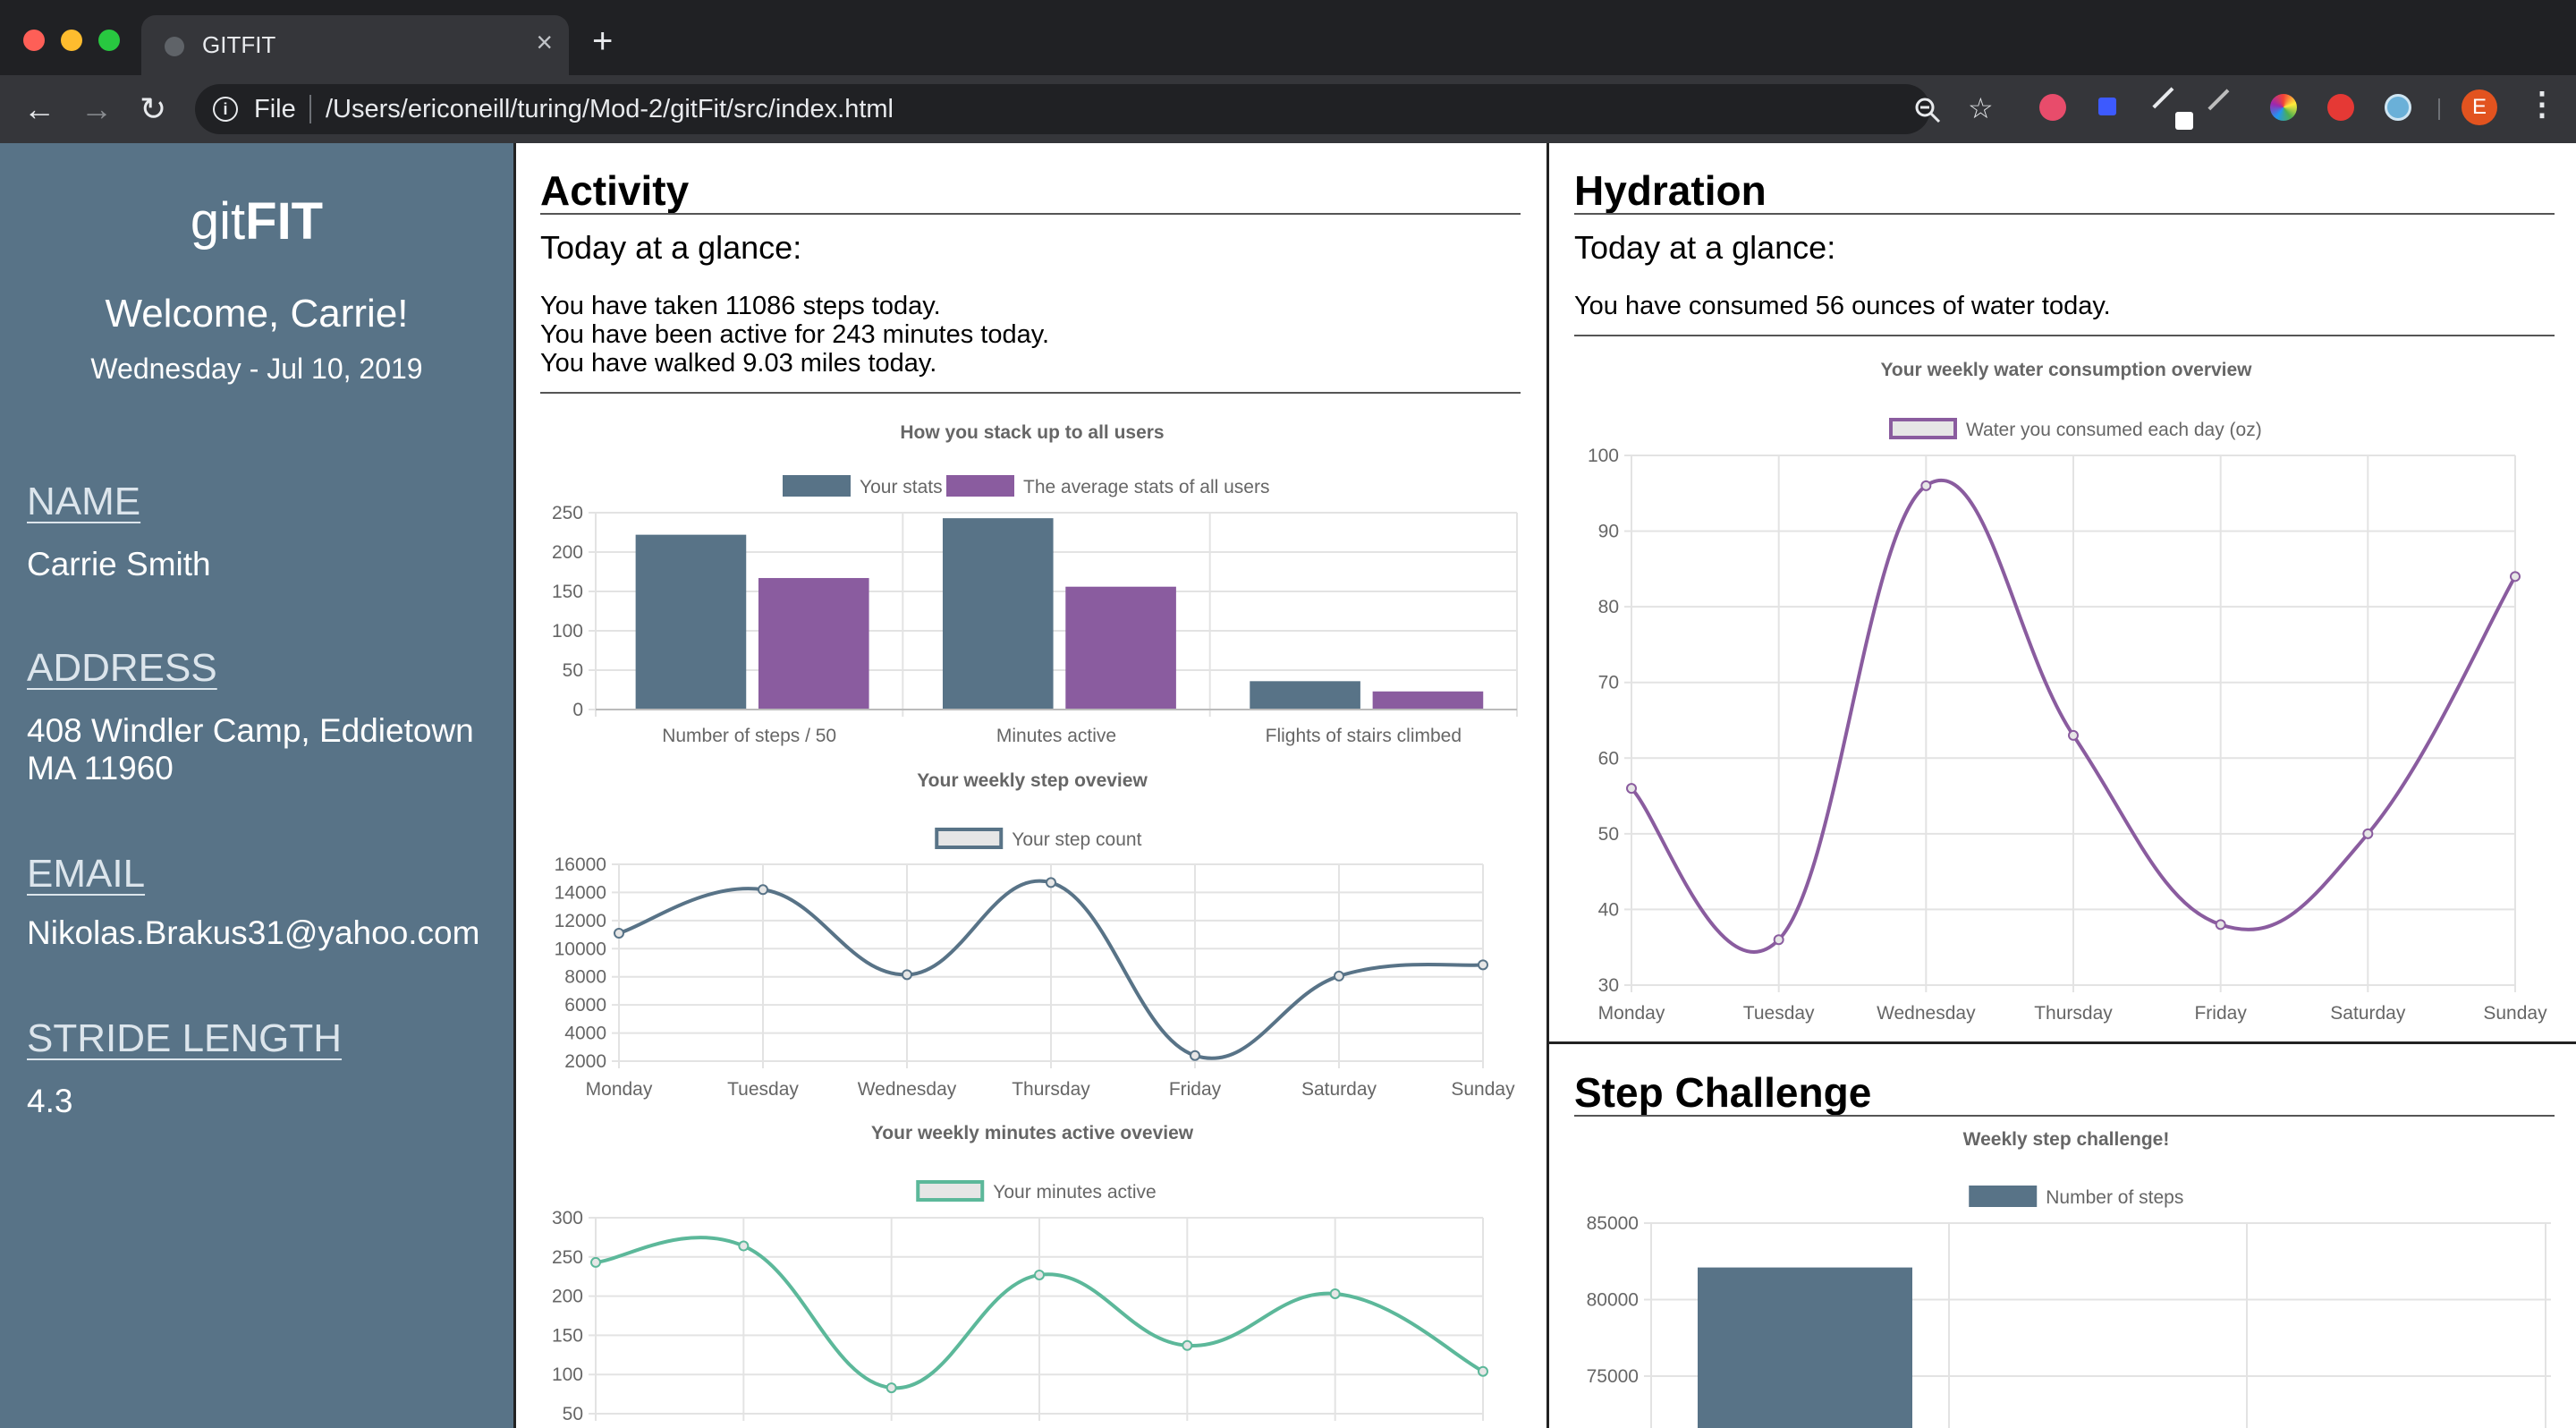  Describe the element at coordinates (567, 513) in the screenshot. I see `y-tick-label: 250` at that location.